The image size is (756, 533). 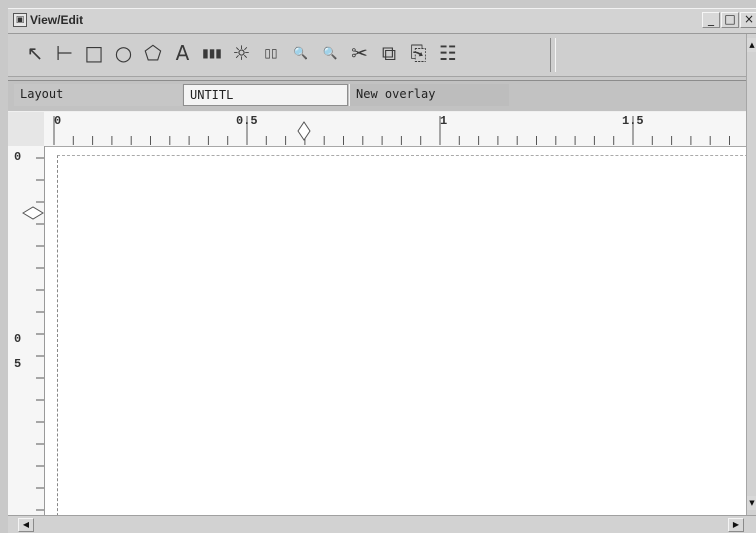 I want to click on select-tool-icon: ↖, so click(x=35, y=53).